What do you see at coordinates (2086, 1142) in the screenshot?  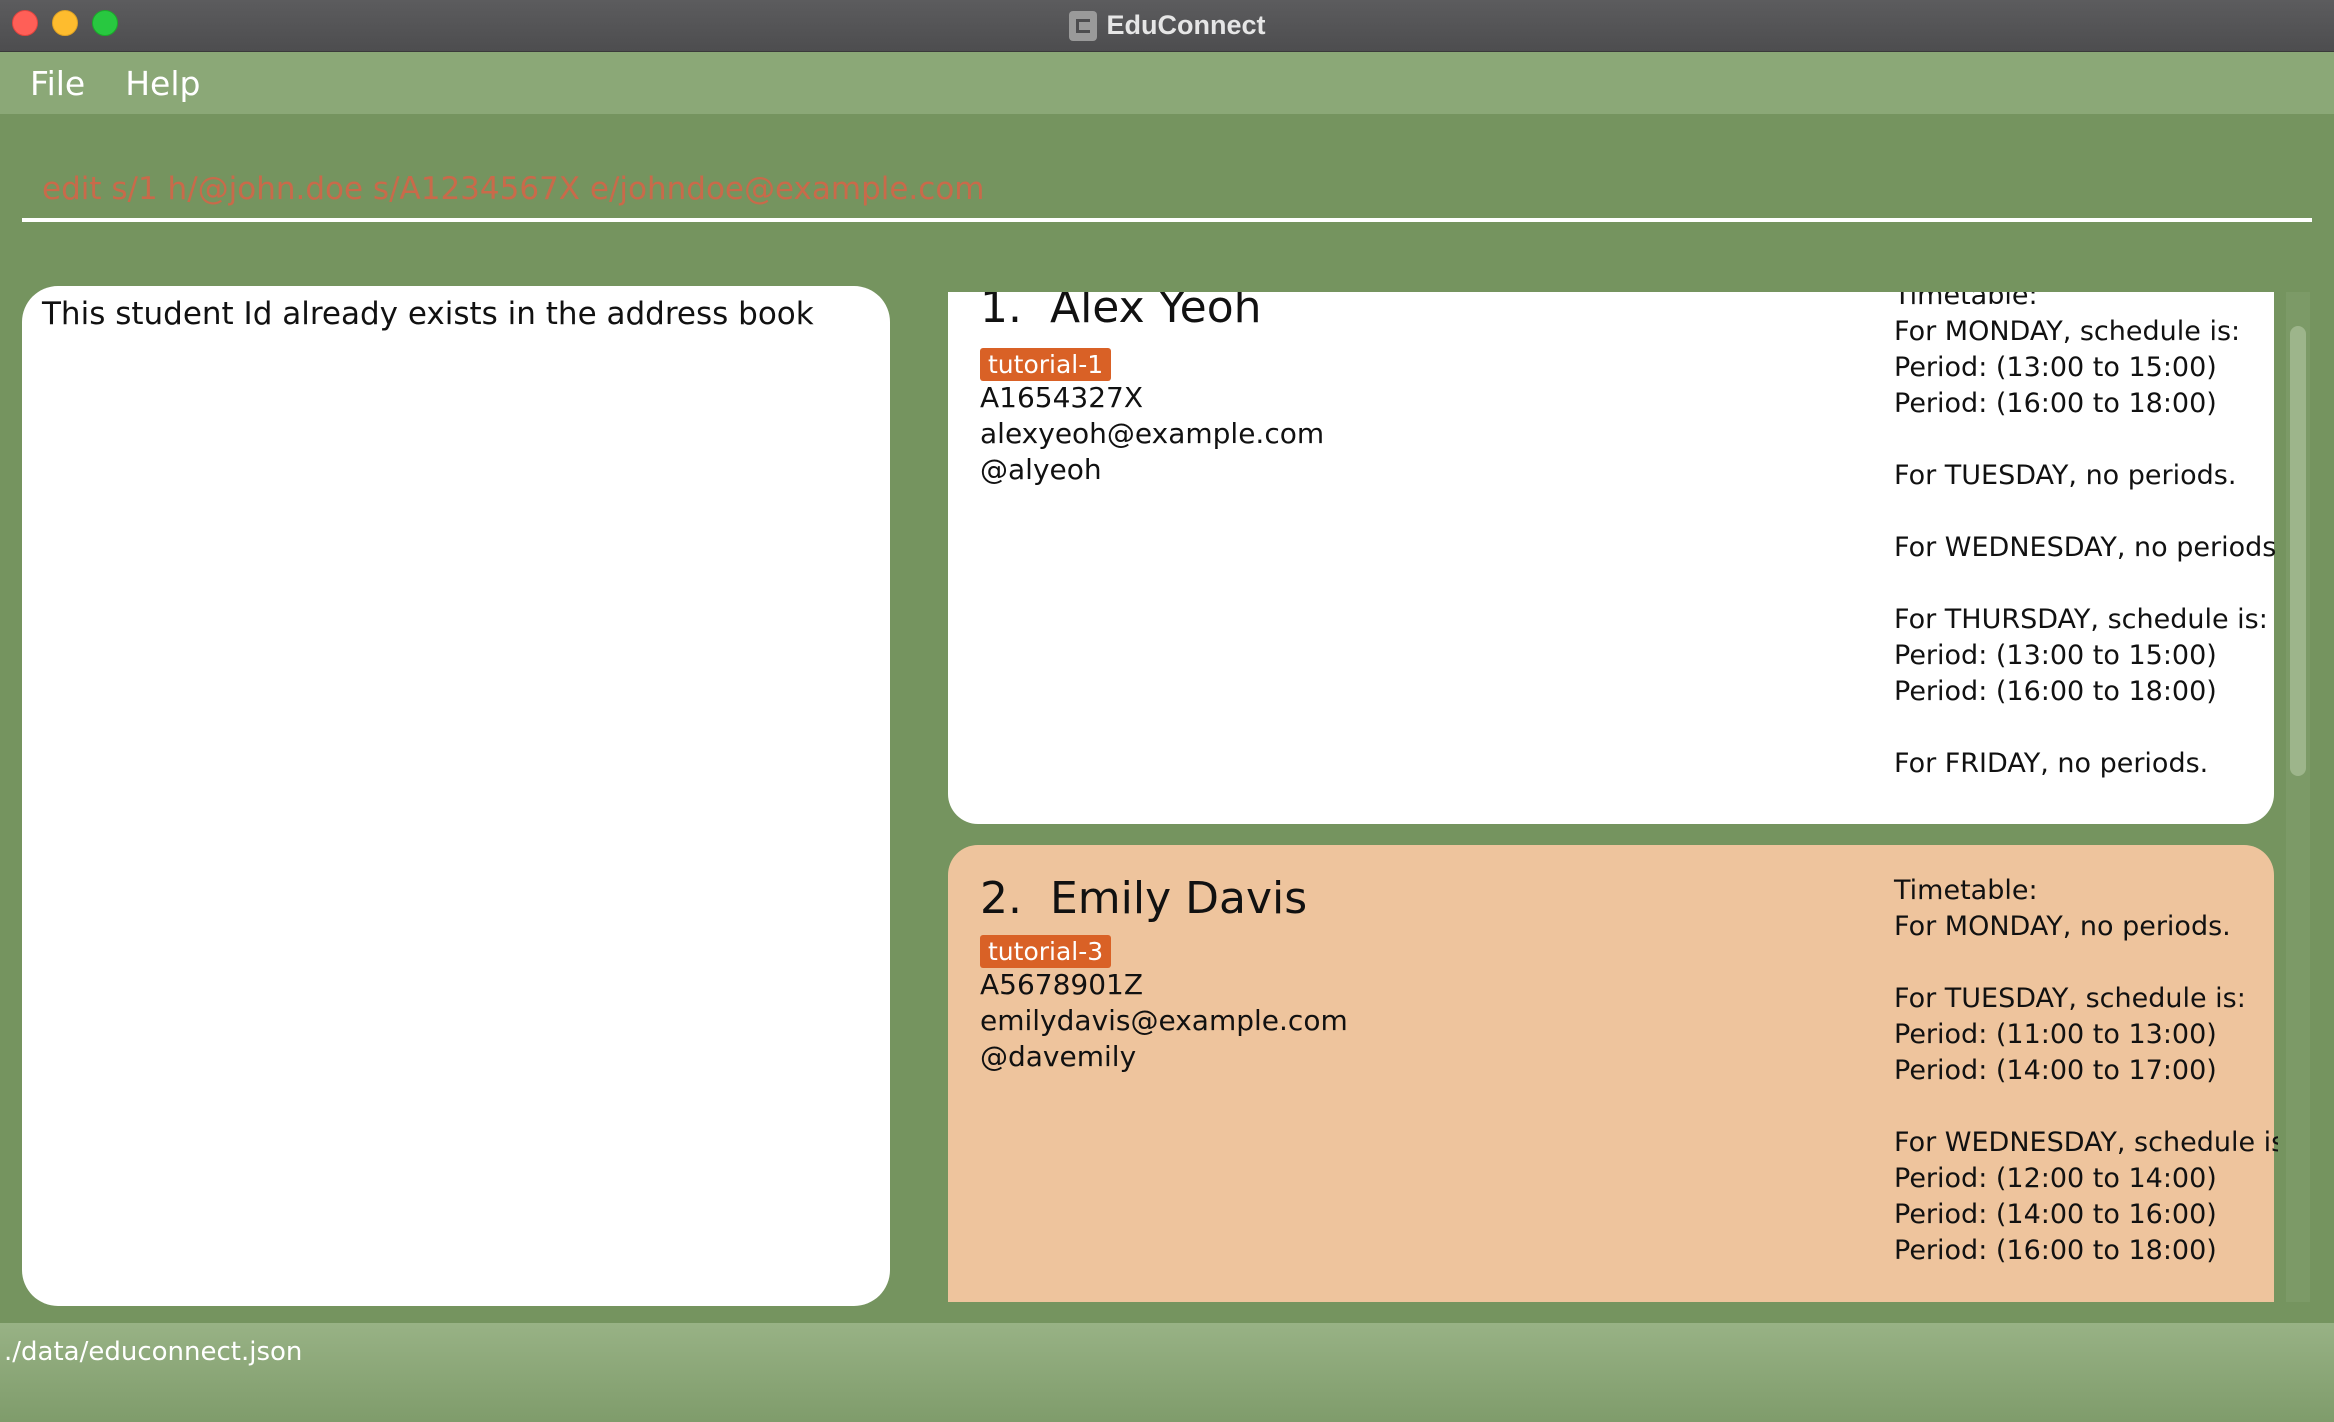 I see `timetable-line: For WEDNESDAY, schedule is:` at bounding box center [2086, 1142].